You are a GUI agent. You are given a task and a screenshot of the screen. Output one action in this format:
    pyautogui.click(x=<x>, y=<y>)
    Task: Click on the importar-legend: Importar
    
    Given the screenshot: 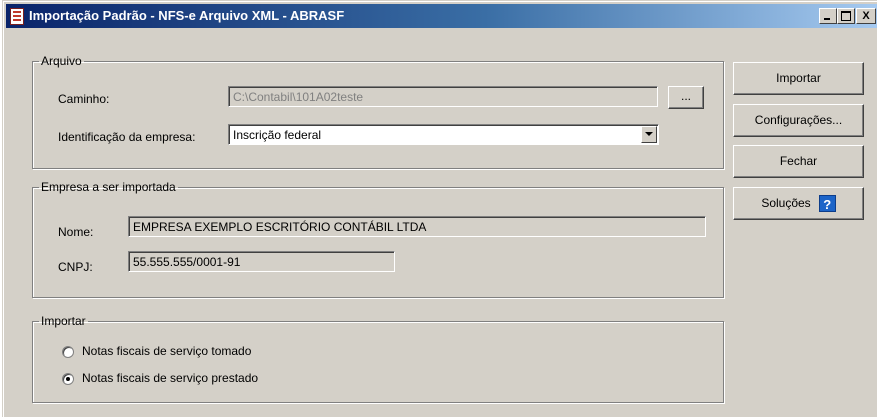 What is the action you would take?
    pyautogui.click(x=63, y=321)
    